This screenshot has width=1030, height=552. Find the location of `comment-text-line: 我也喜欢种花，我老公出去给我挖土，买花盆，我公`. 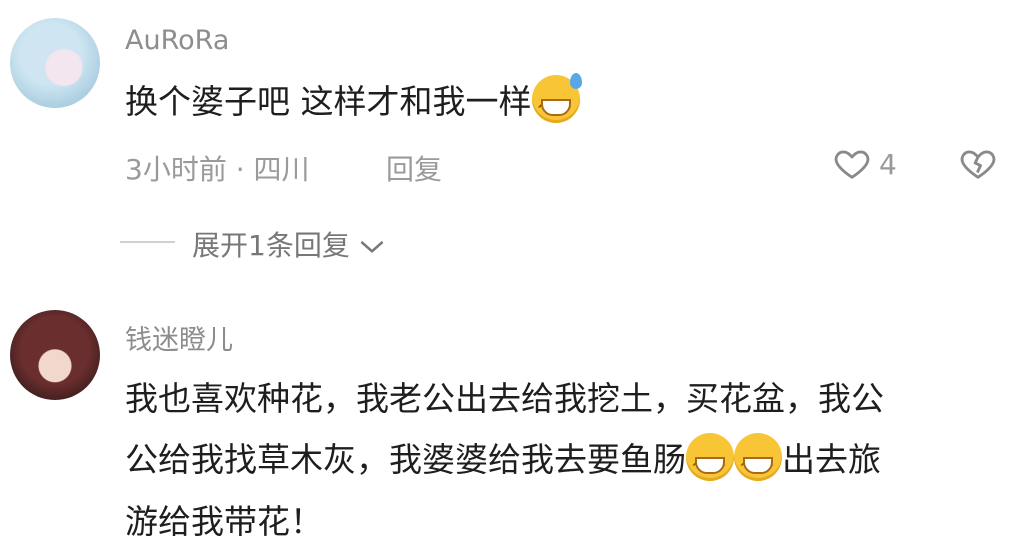

comment-text-line: 我也喜欢种花，我老公出去给我挖土，买花盆，我公 is located at coordinates (504, 398).